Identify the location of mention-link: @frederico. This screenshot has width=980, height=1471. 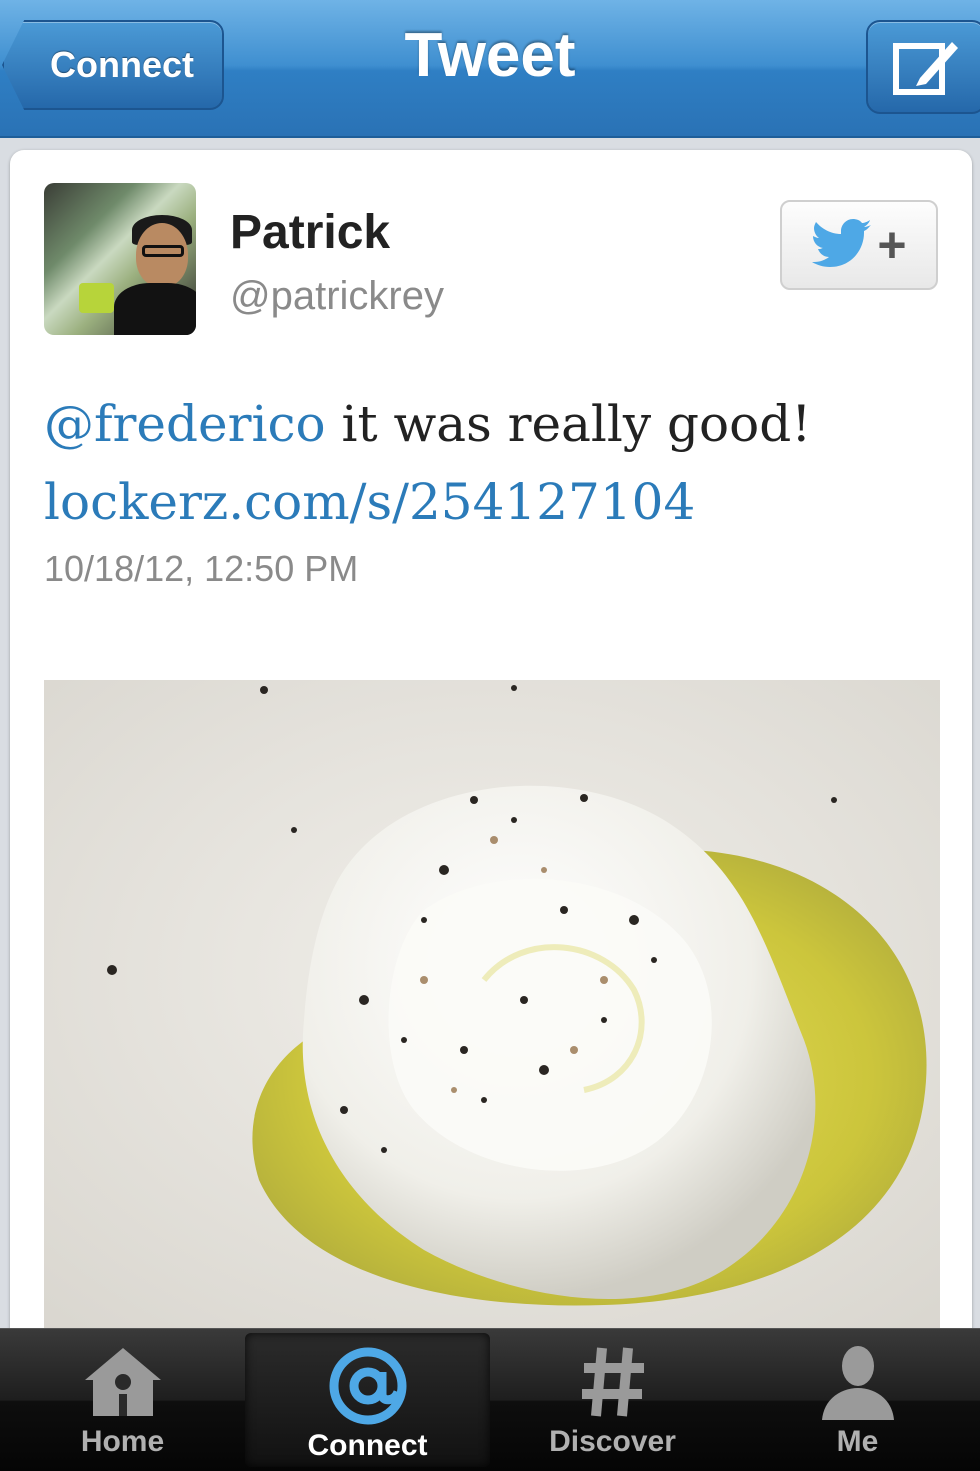
(185, 424).